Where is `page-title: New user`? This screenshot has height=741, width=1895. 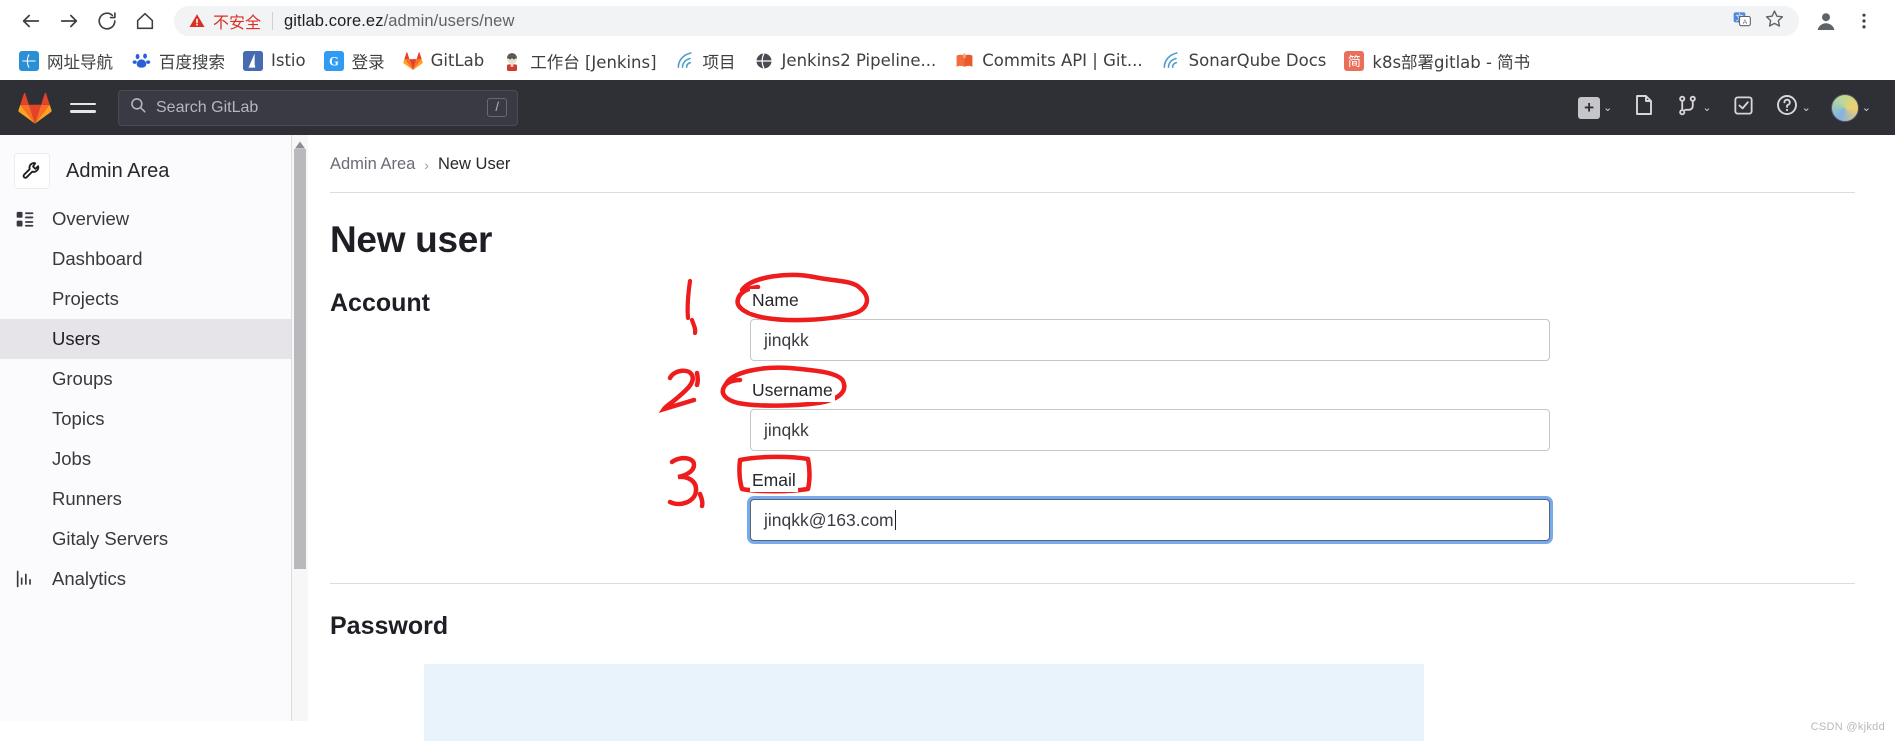 page-title: New user is located at coordinates (411, 239).